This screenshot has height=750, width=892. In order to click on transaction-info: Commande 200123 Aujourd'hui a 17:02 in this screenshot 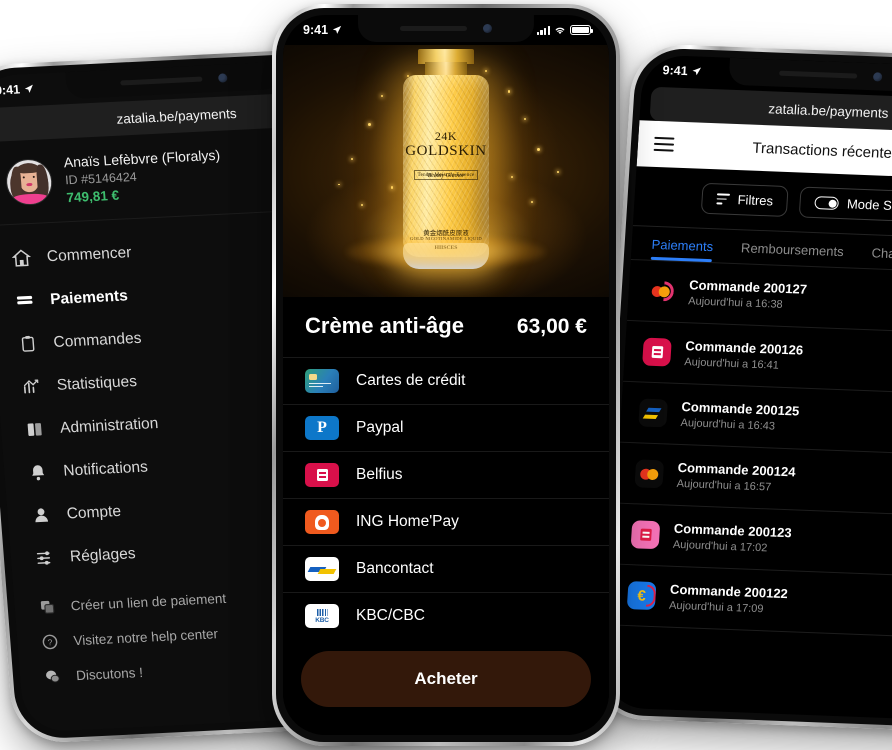, I will do `click(782, 540)`.